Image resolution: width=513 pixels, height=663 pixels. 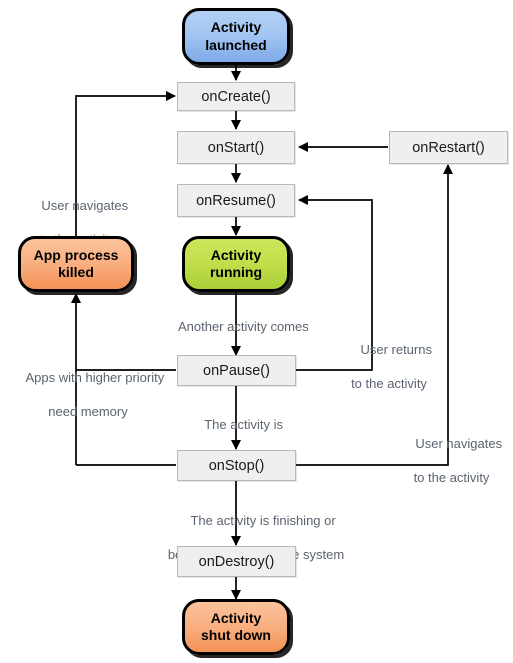 I want to click on edge-label-user-returns-line2: to the activity, so click(x=389, y=384).